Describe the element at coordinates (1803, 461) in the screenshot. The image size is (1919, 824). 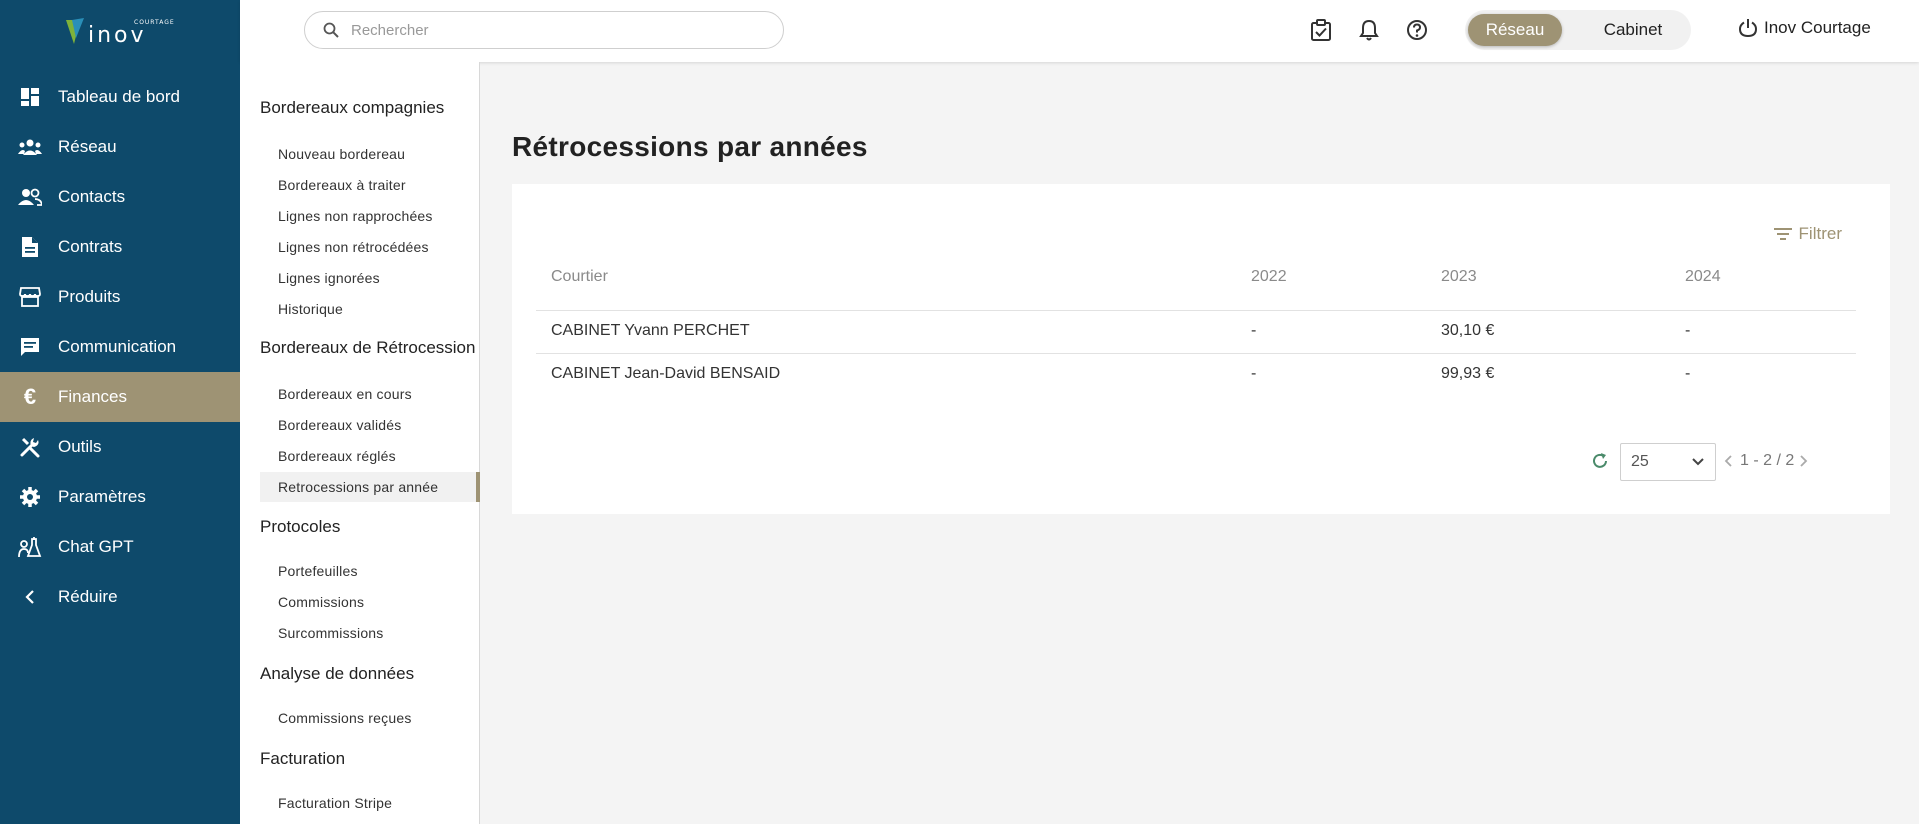
I see `next-page-icon` at that location.